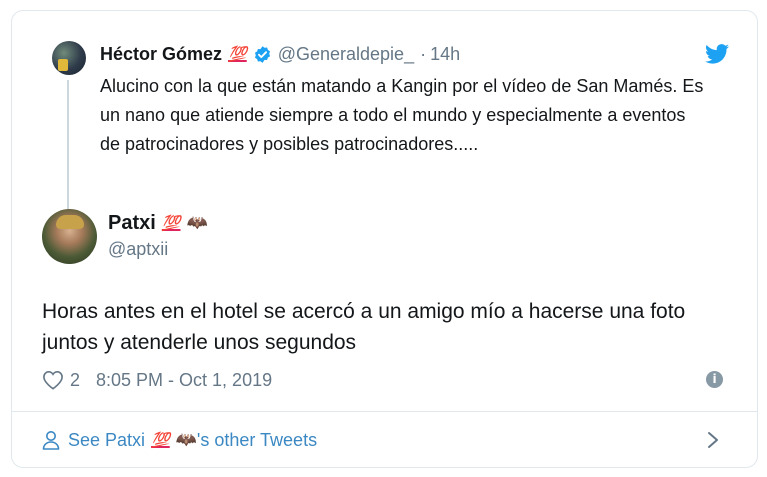 This screenshot has width=767, height=477. What do you see at coordinates (714, 379) in the screenshot?
I see `info-icon: i` at bounding box center [714, 379].